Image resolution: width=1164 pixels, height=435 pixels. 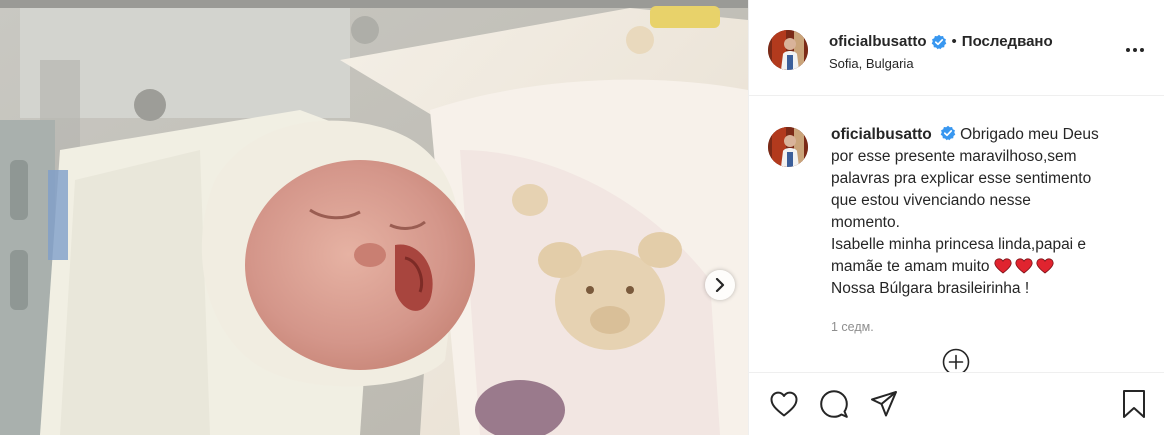 I want to click on paper-plane-icon, so click(x=884, y=404).